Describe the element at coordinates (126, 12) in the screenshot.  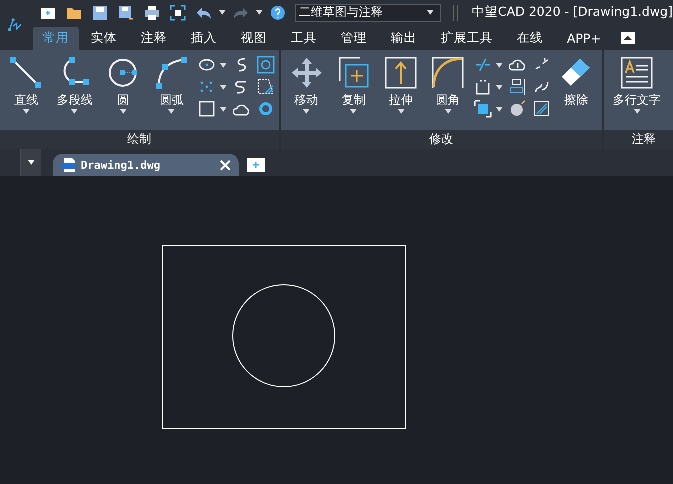
I see `save-as-icon` at that location.